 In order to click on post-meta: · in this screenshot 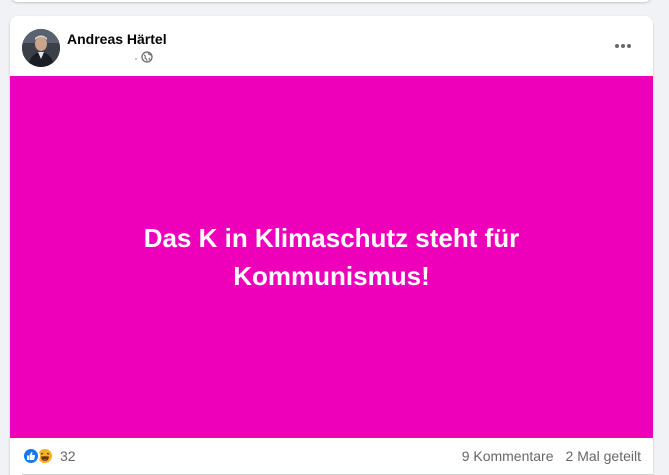, I will do `click(110, 58)`.